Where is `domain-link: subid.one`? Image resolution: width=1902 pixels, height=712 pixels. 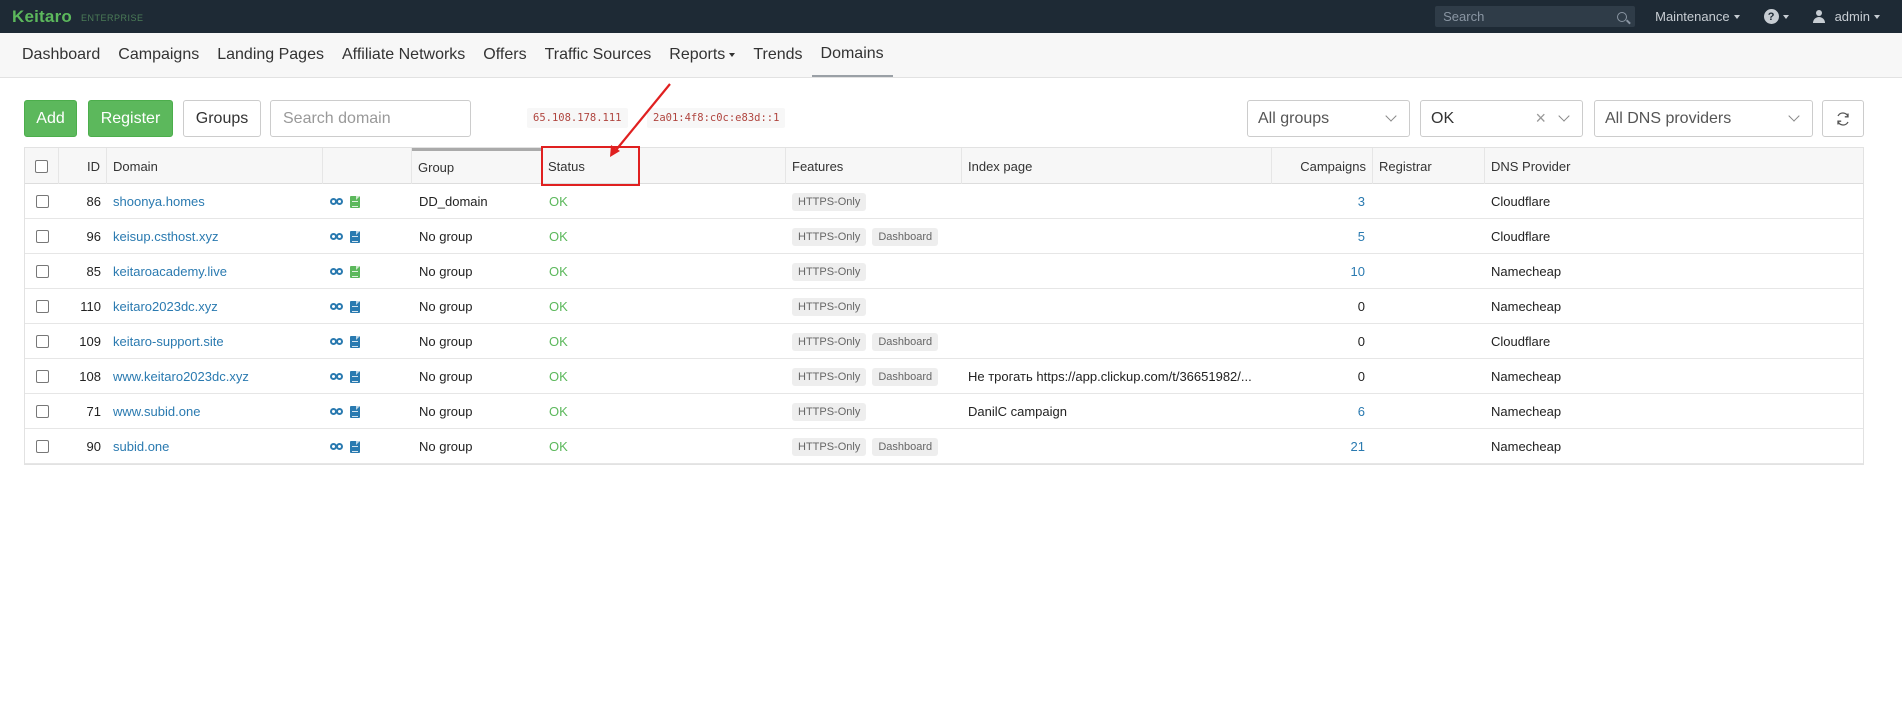
domain-link: subid.one is located at coordinates (215, 446).